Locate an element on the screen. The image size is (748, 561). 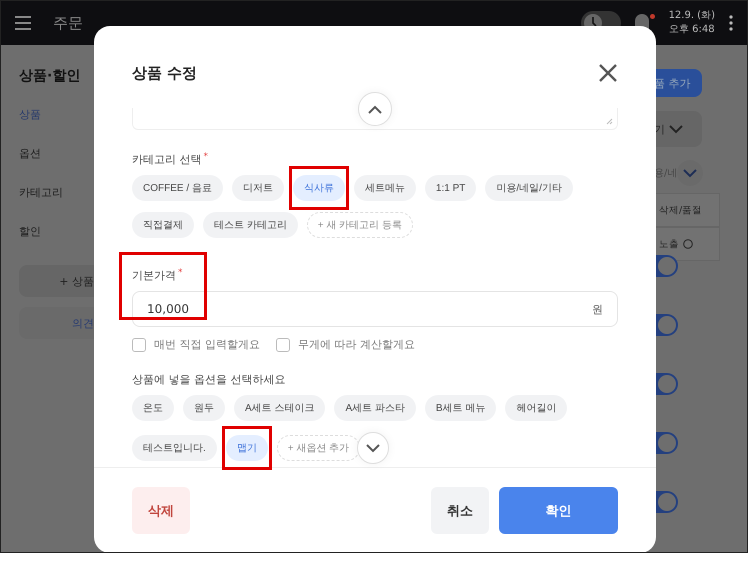
chevron-up-icon is located at coordinates (375, 109).